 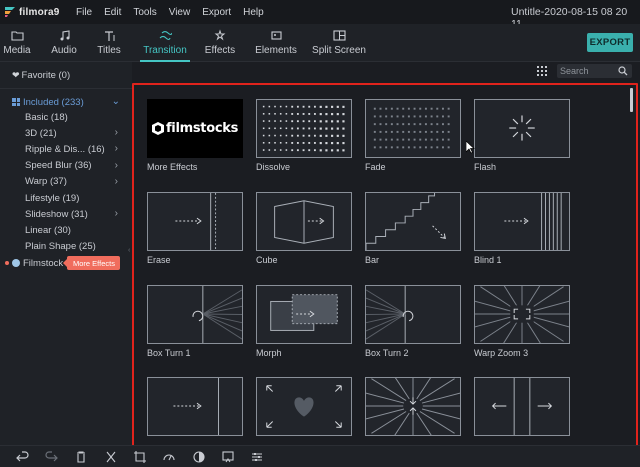 What do you see at coordinates (220, 43) in the screenshot?
I see `tab-effects: Effects` at bounding box center [220, 43].